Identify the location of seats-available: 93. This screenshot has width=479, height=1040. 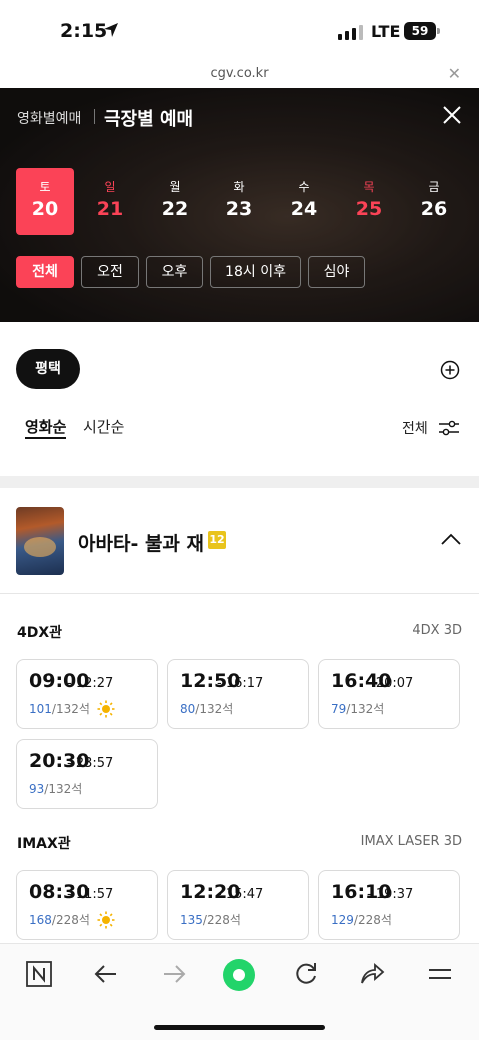
(37, 789).